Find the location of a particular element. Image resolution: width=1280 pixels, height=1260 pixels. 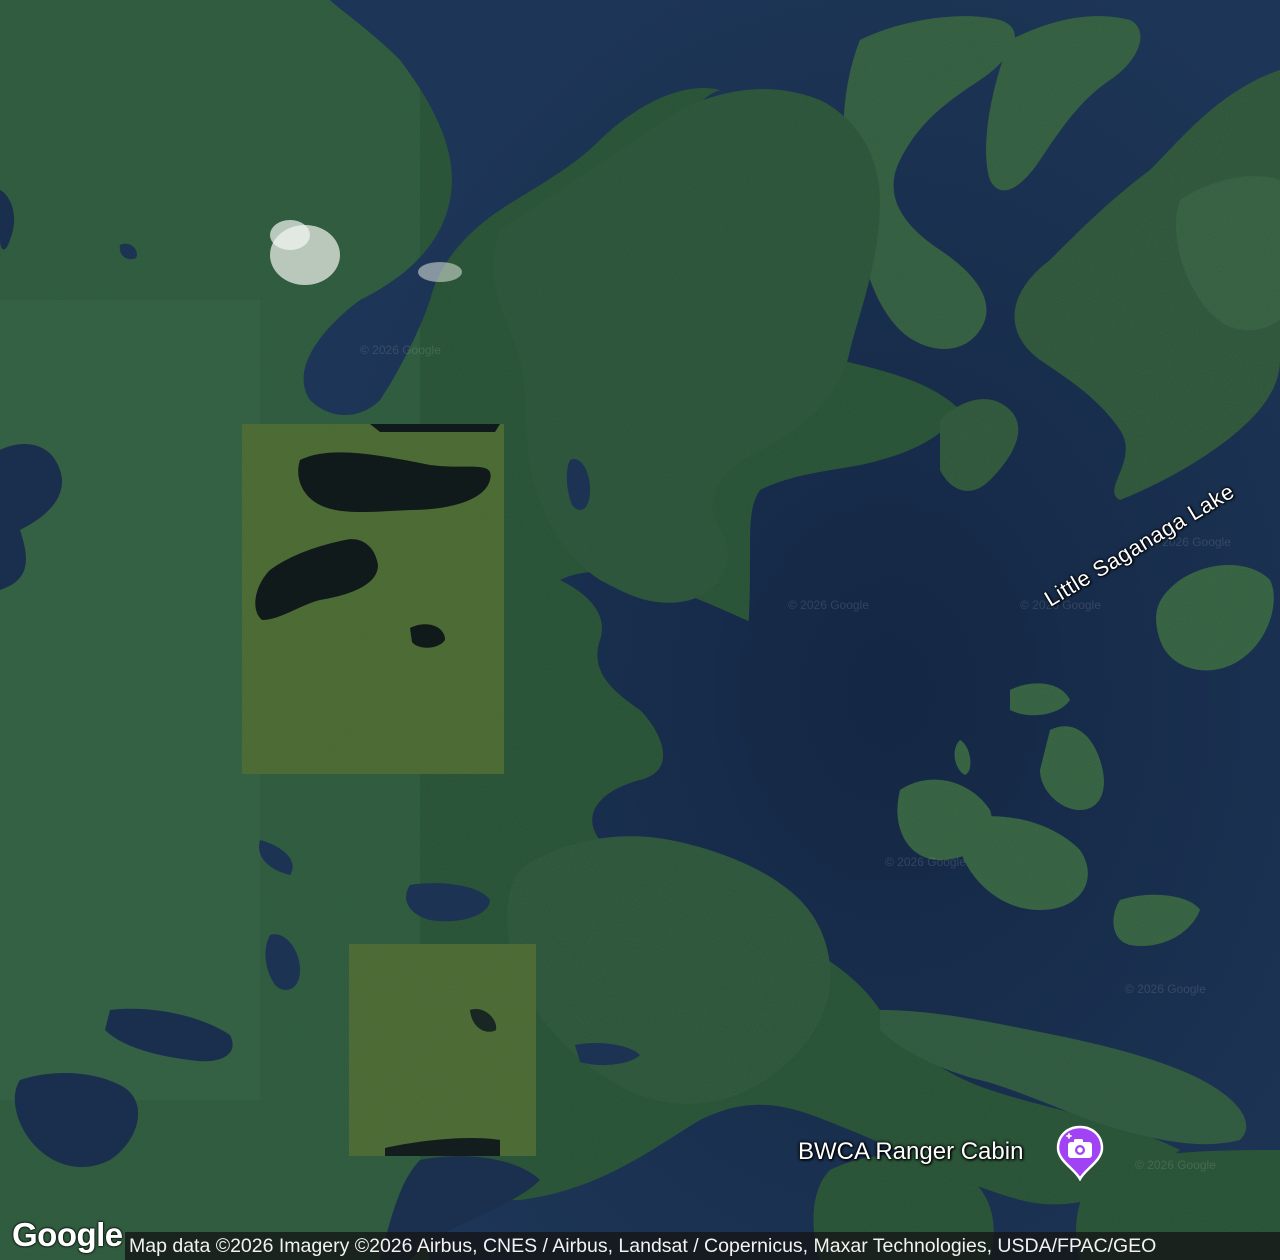

imagery-patch-south is located at coordinates (442, 1050).